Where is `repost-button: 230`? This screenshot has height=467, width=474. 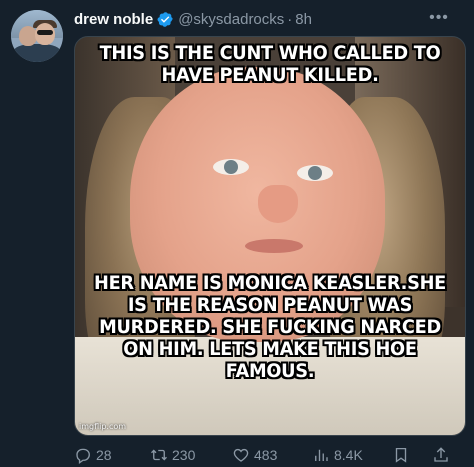 repost-button: 230 is located at coordinates (172, 455).